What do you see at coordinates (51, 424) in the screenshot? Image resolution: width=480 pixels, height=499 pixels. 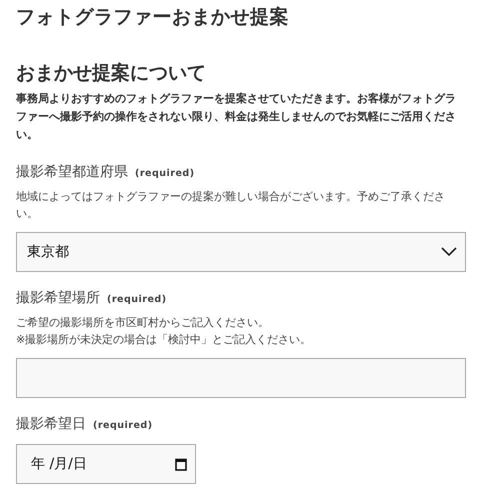 I see `field-label: 撮影希望日` at bounding box center [51, 424].